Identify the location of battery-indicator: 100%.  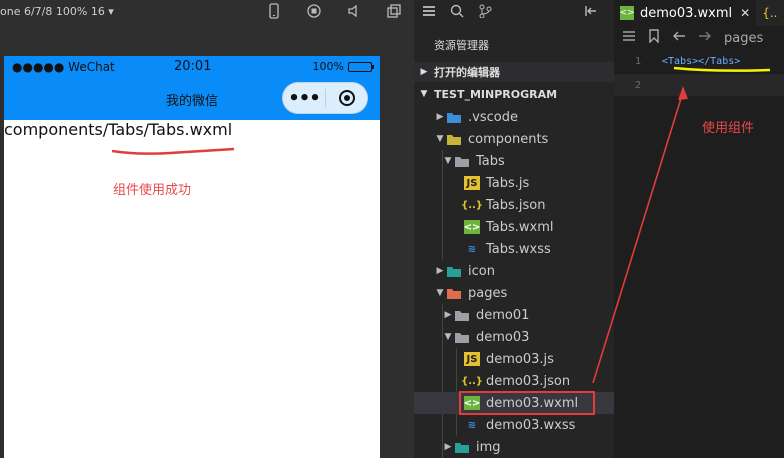
(343, 66).